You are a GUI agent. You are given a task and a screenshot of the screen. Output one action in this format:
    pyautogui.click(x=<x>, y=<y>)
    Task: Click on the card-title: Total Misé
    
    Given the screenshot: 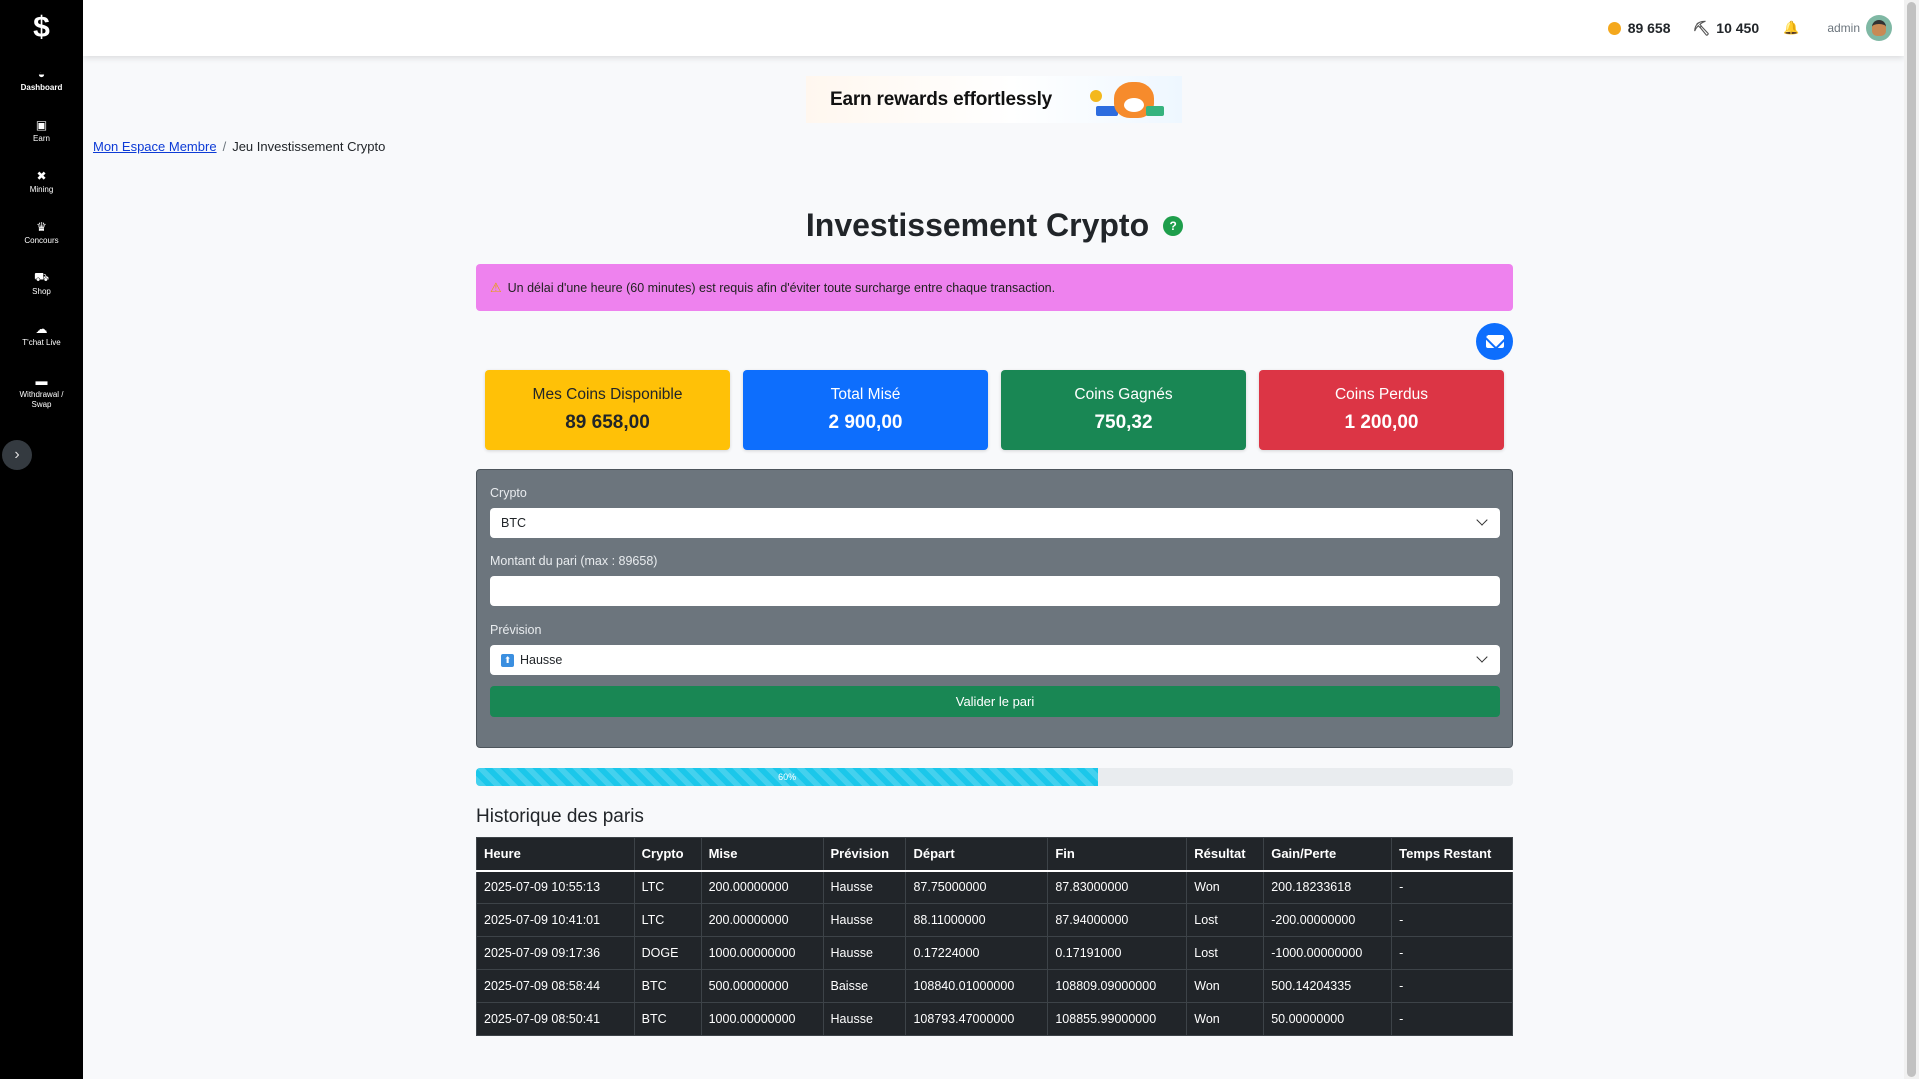 What is the action you would take?
    pyautogui.click(x=865, y=394)
    